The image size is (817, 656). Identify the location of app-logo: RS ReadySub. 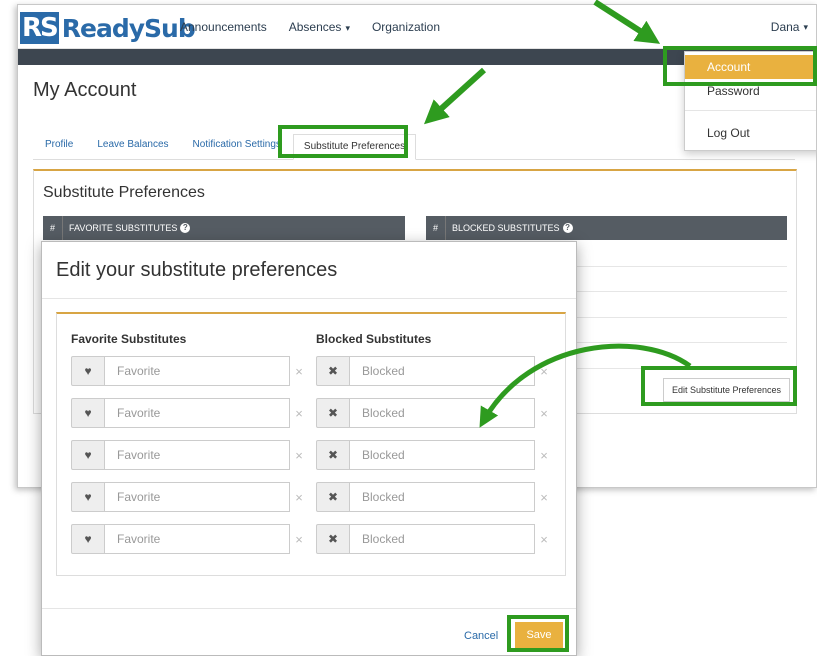
(108, 28).